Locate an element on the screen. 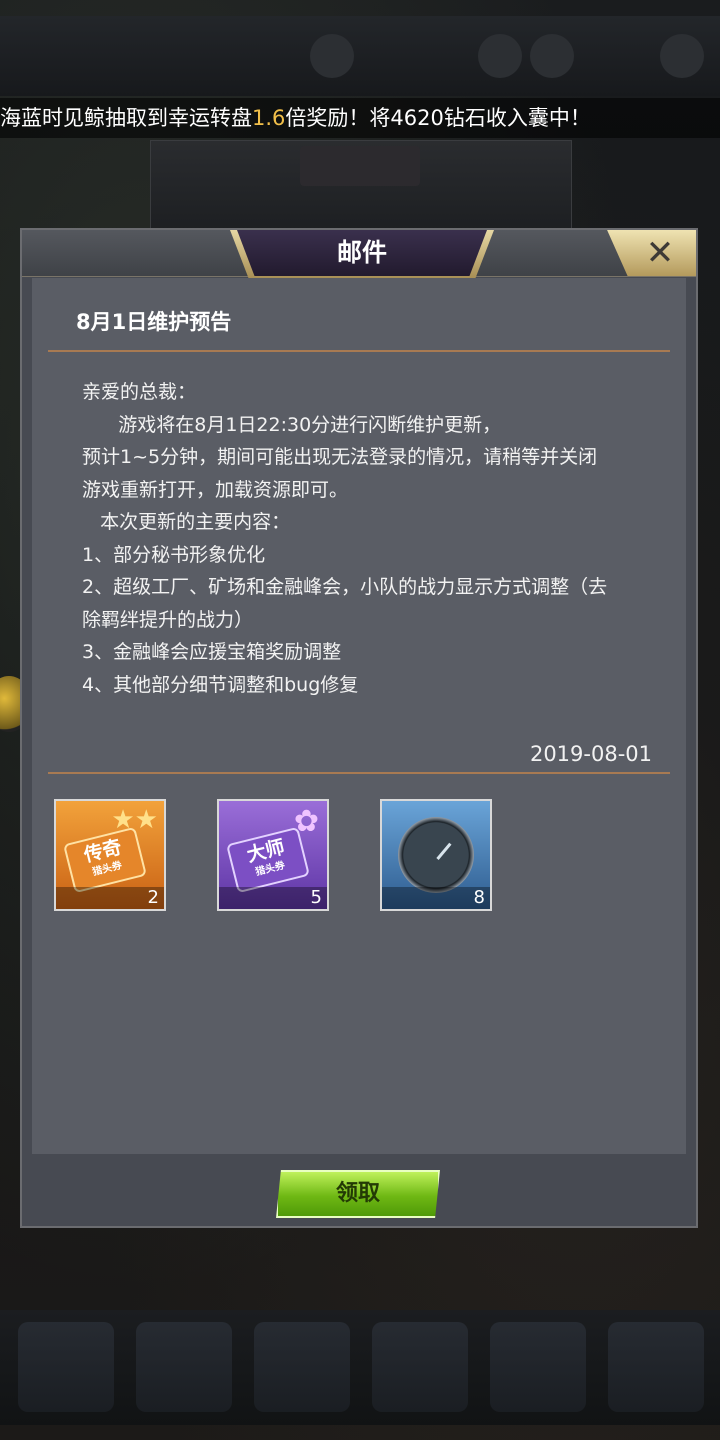 This screenshot has width=720, height=1440. menu-icon is located at coordinates (332, 56).